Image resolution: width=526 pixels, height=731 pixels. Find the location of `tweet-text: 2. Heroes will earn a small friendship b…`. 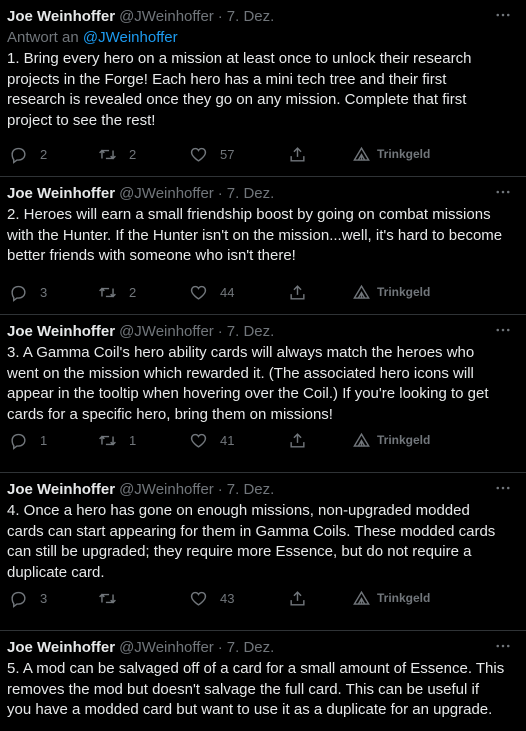

tweet-text: 2. Heroes will earn a small friendship b… is located at coordinates (255, 235).